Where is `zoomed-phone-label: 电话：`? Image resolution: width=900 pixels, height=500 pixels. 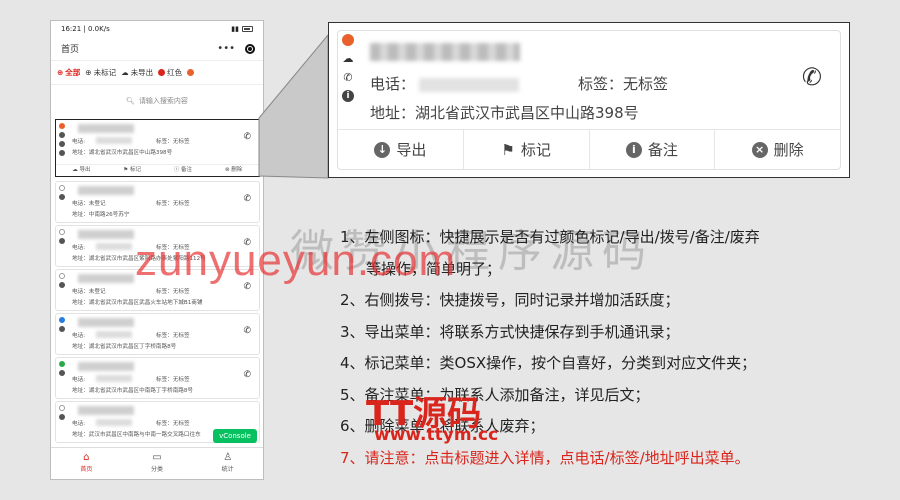 zoomed-phone-label: 电话： is located at coordinates (393, 84).